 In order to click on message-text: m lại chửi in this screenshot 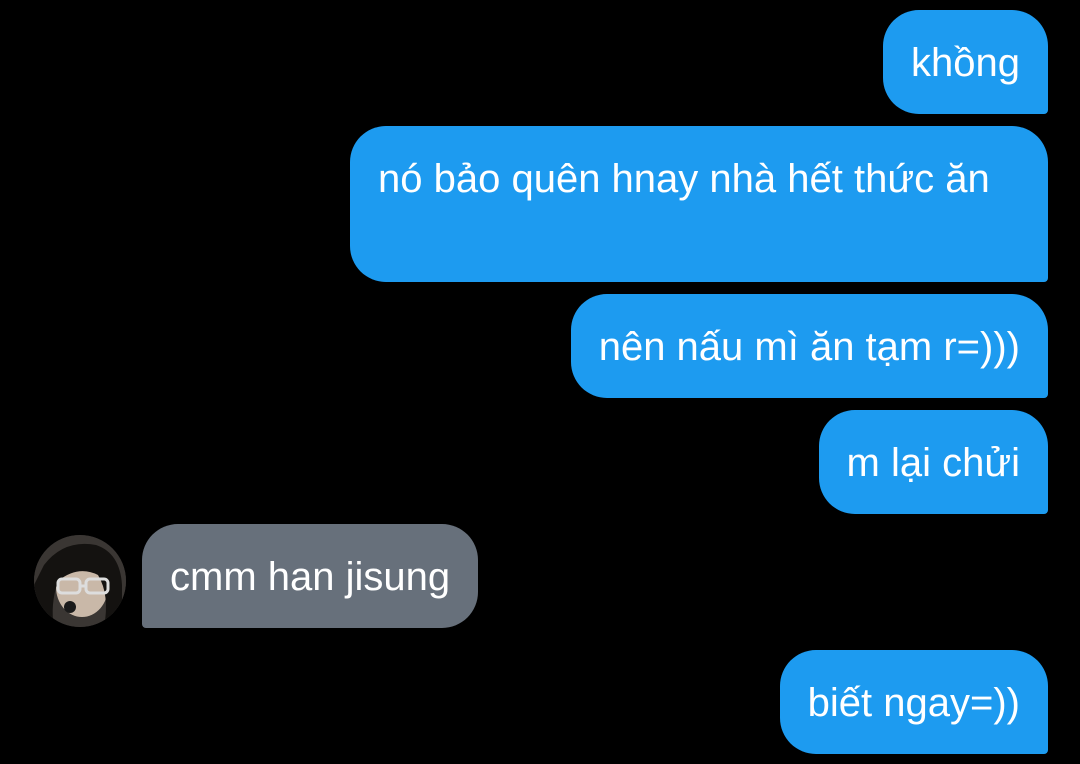, I will do `click(933, 463)`.